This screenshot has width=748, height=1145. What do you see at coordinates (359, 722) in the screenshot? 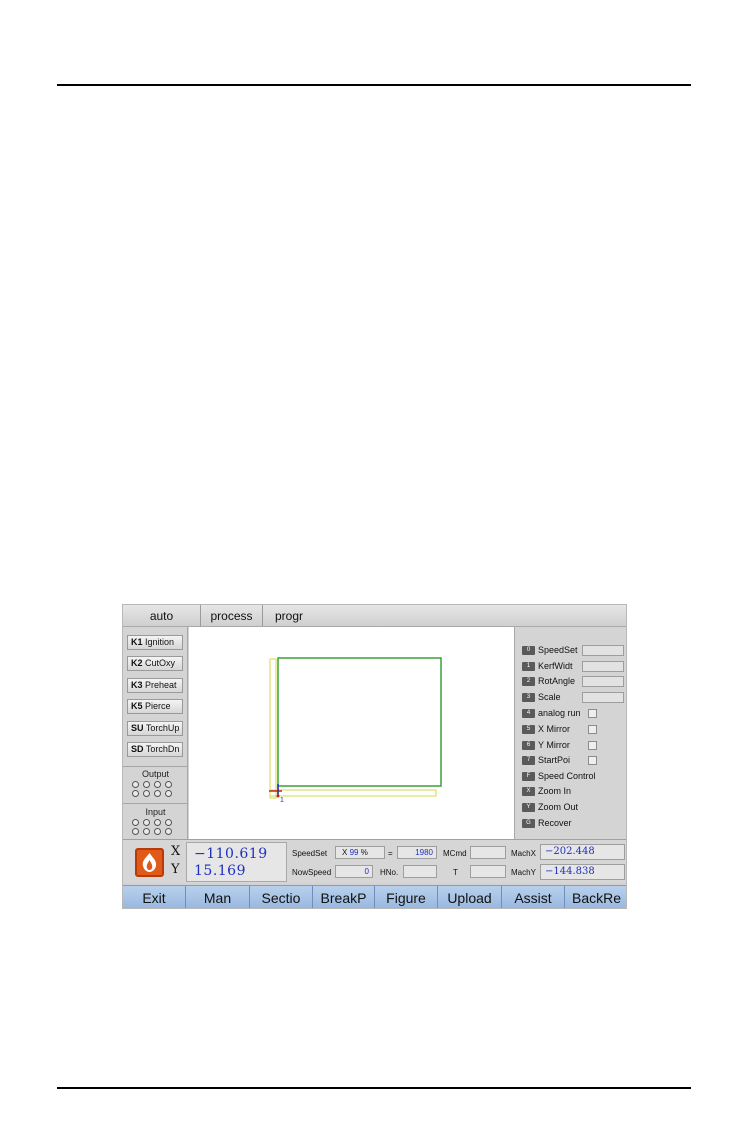
I see `cut-path-rectangle` at bounding box center [359, 722].